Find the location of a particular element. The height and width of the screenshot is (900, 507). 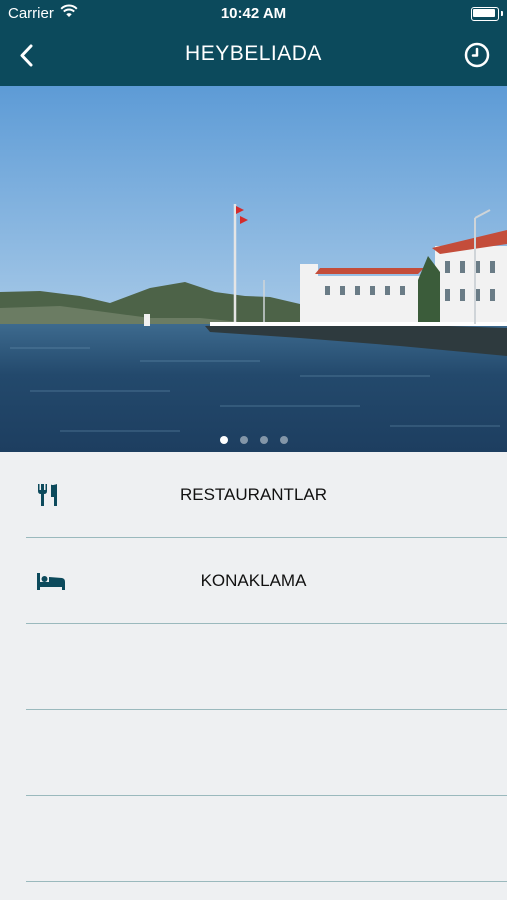

list-item-accommodation: KONAKLAMA is located at coordinates (253, 581).